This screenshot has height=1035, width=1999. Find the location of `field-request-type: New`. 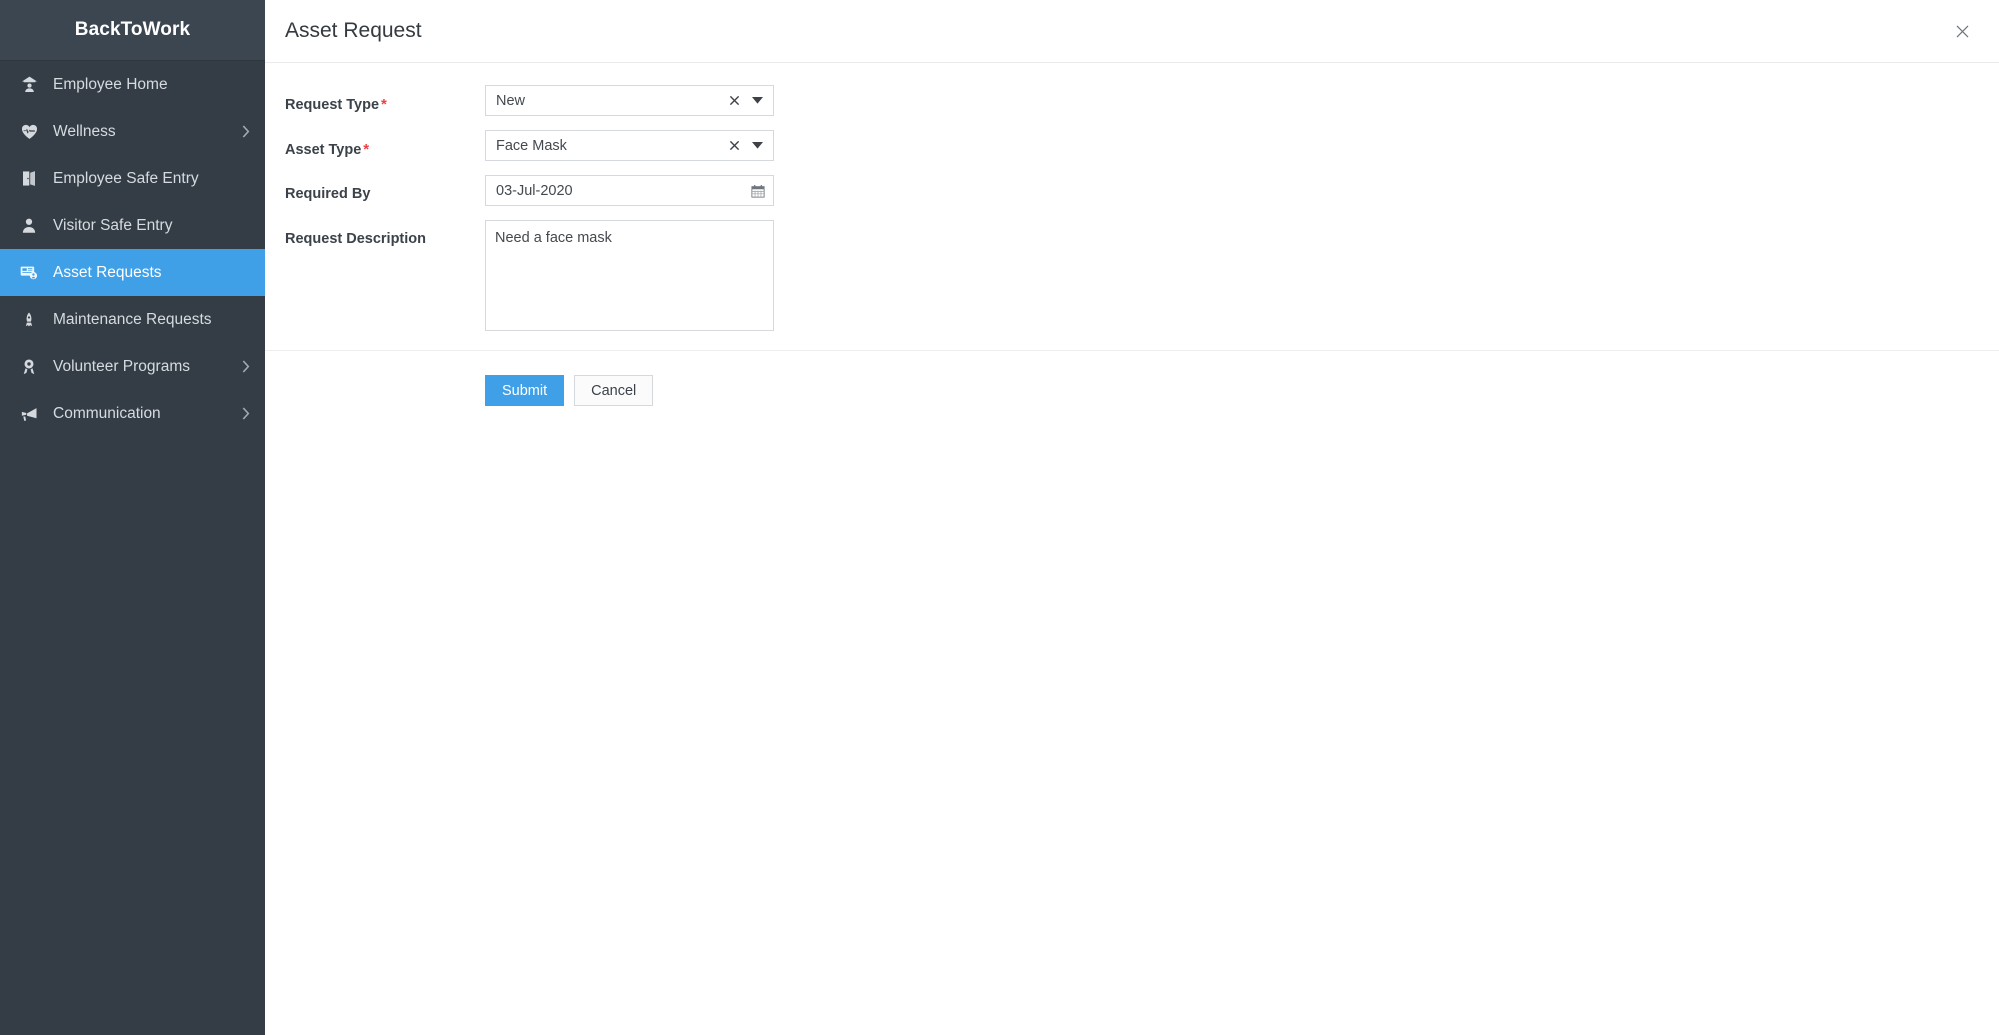

field-request-type: New is located at coordinates (629, 100).